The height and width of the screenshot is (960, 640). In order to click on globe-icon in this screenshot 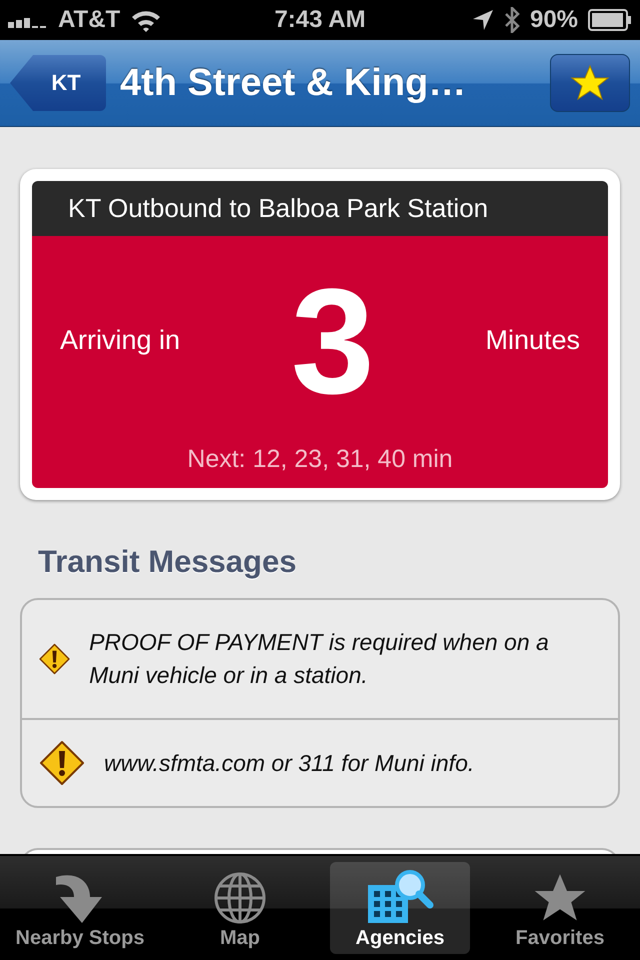, I will do `click(240, 898)`.